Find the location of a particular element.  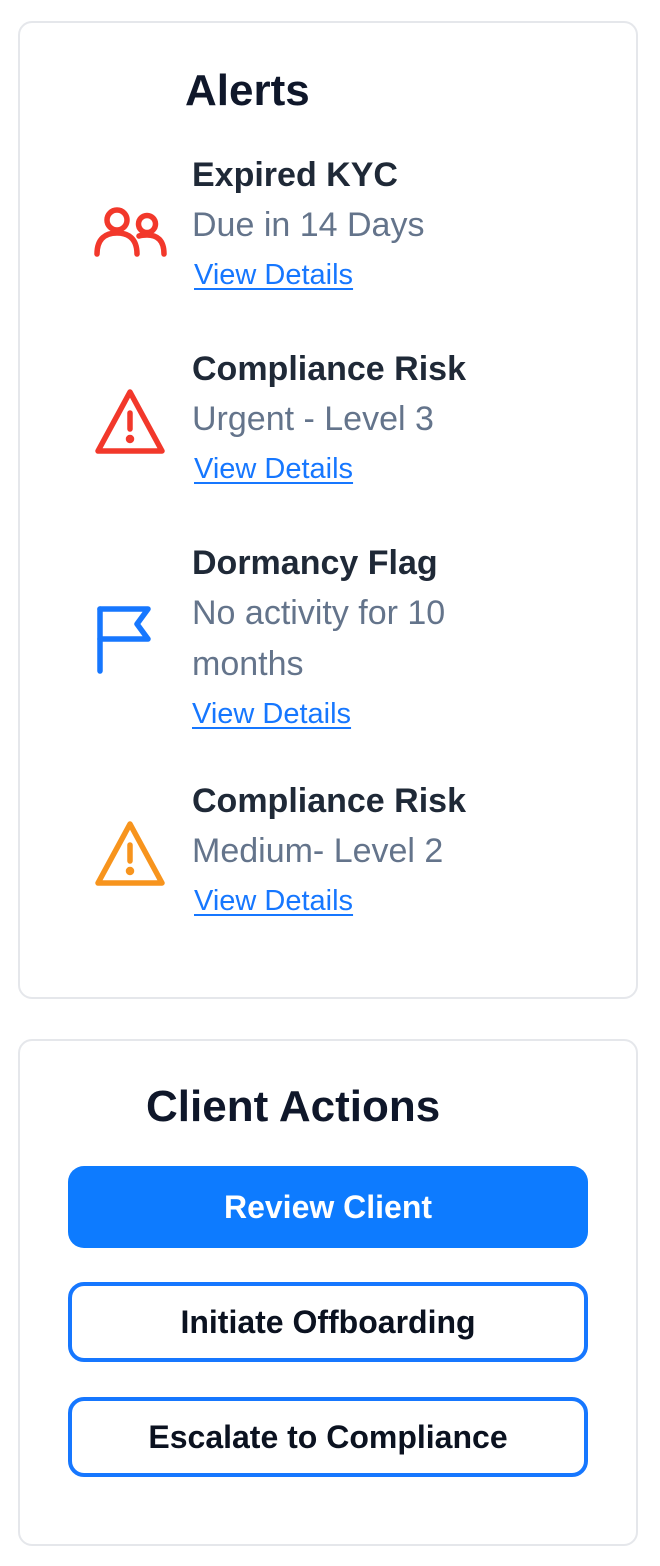

initiate-offboarding-button: Initiate Offboarding is located at coordinates (328, 1322).